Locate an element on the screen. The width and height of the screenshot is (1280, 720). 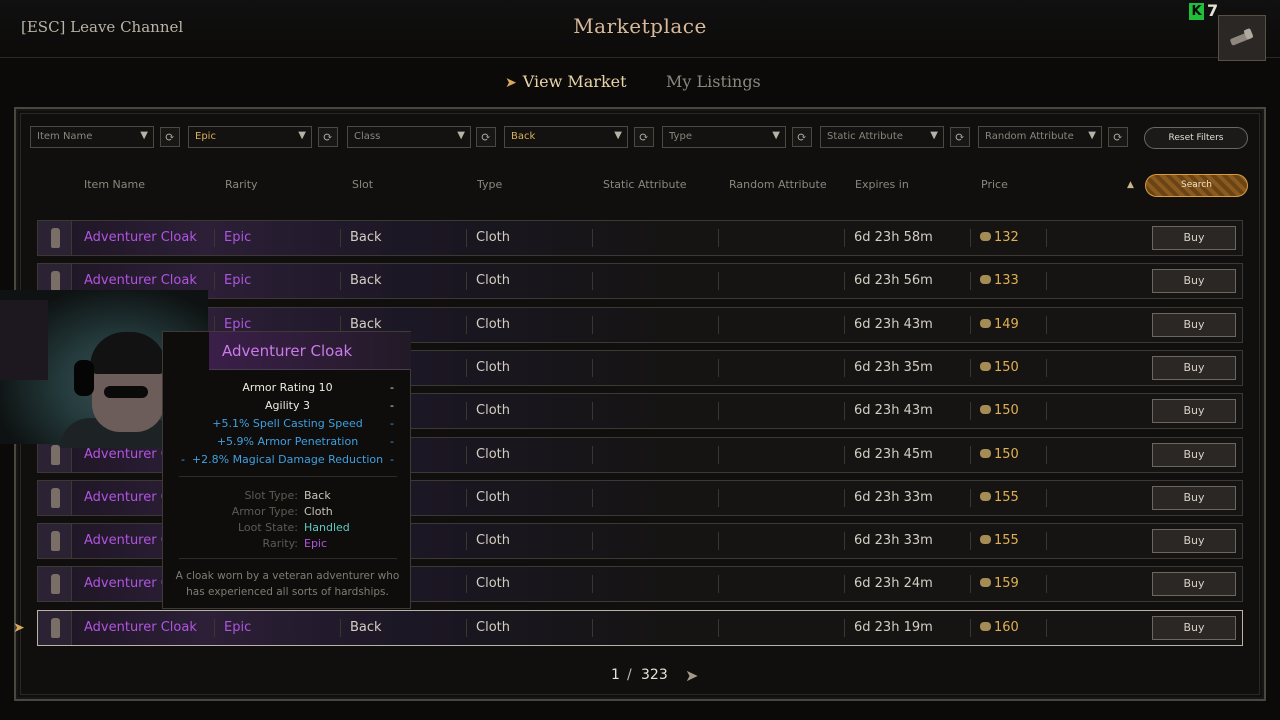
filter-type: Type ▼ is located at coordinates (724, 137).